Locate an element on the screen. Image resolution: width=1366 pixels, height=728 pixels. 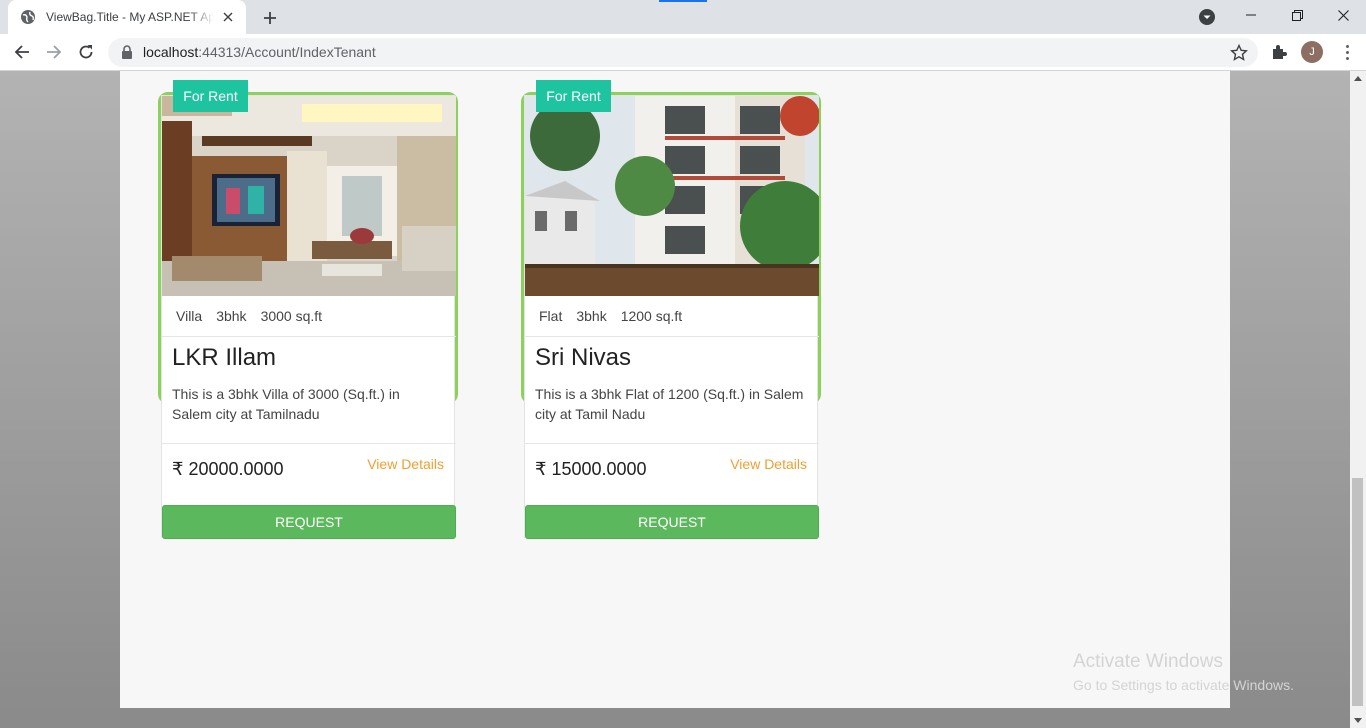
property-title: Sri Nivas is located at coordinates (583, 357).